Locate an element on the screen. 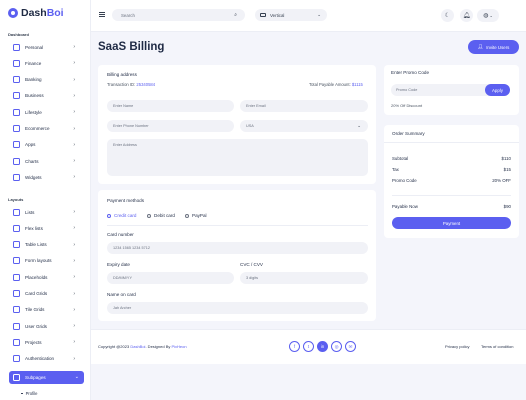 The width and height of the screenshot is (526, 400). sidebar-item-label: Business is located at coordinates (34, 96).